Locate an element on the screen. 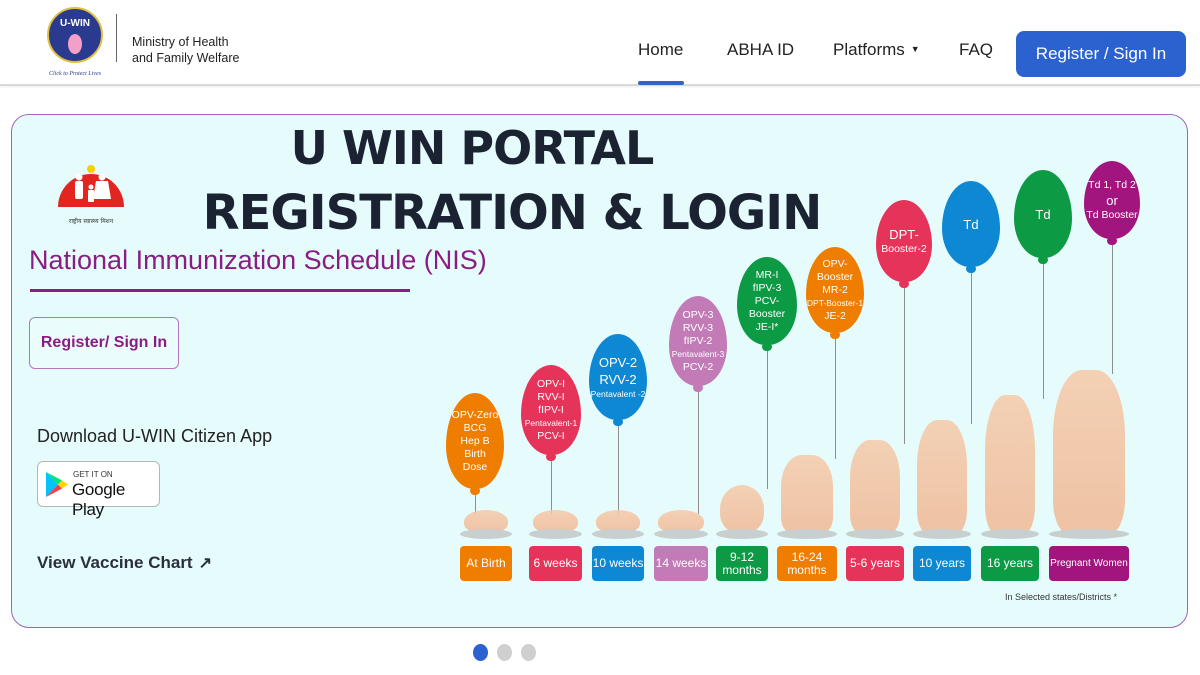  age-label: At Birth is located at coordinates (486, 563).